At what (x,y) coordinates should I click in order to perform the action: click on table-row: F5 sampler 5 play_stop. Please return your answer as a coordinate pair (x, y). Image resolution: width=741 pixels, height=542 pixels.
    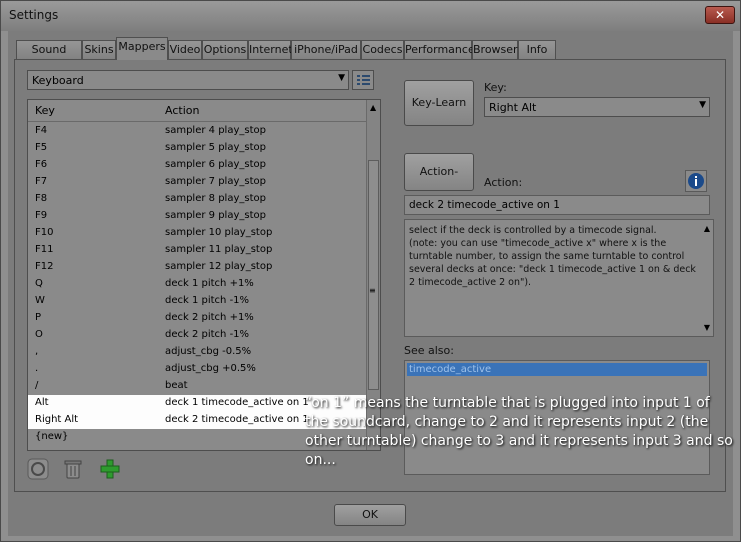
    Looking at the image, I should click on (198, 148).